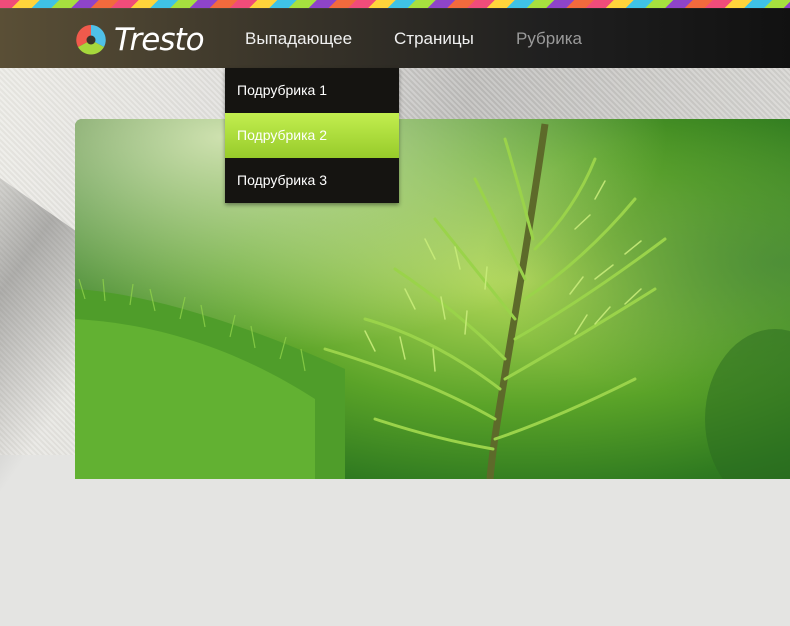  What do you see at coordinates (312, 90) in the screenshot?
I see `dropdown-item-subrubric-1: Подрубрика 1` at bounding box center [312, 90].